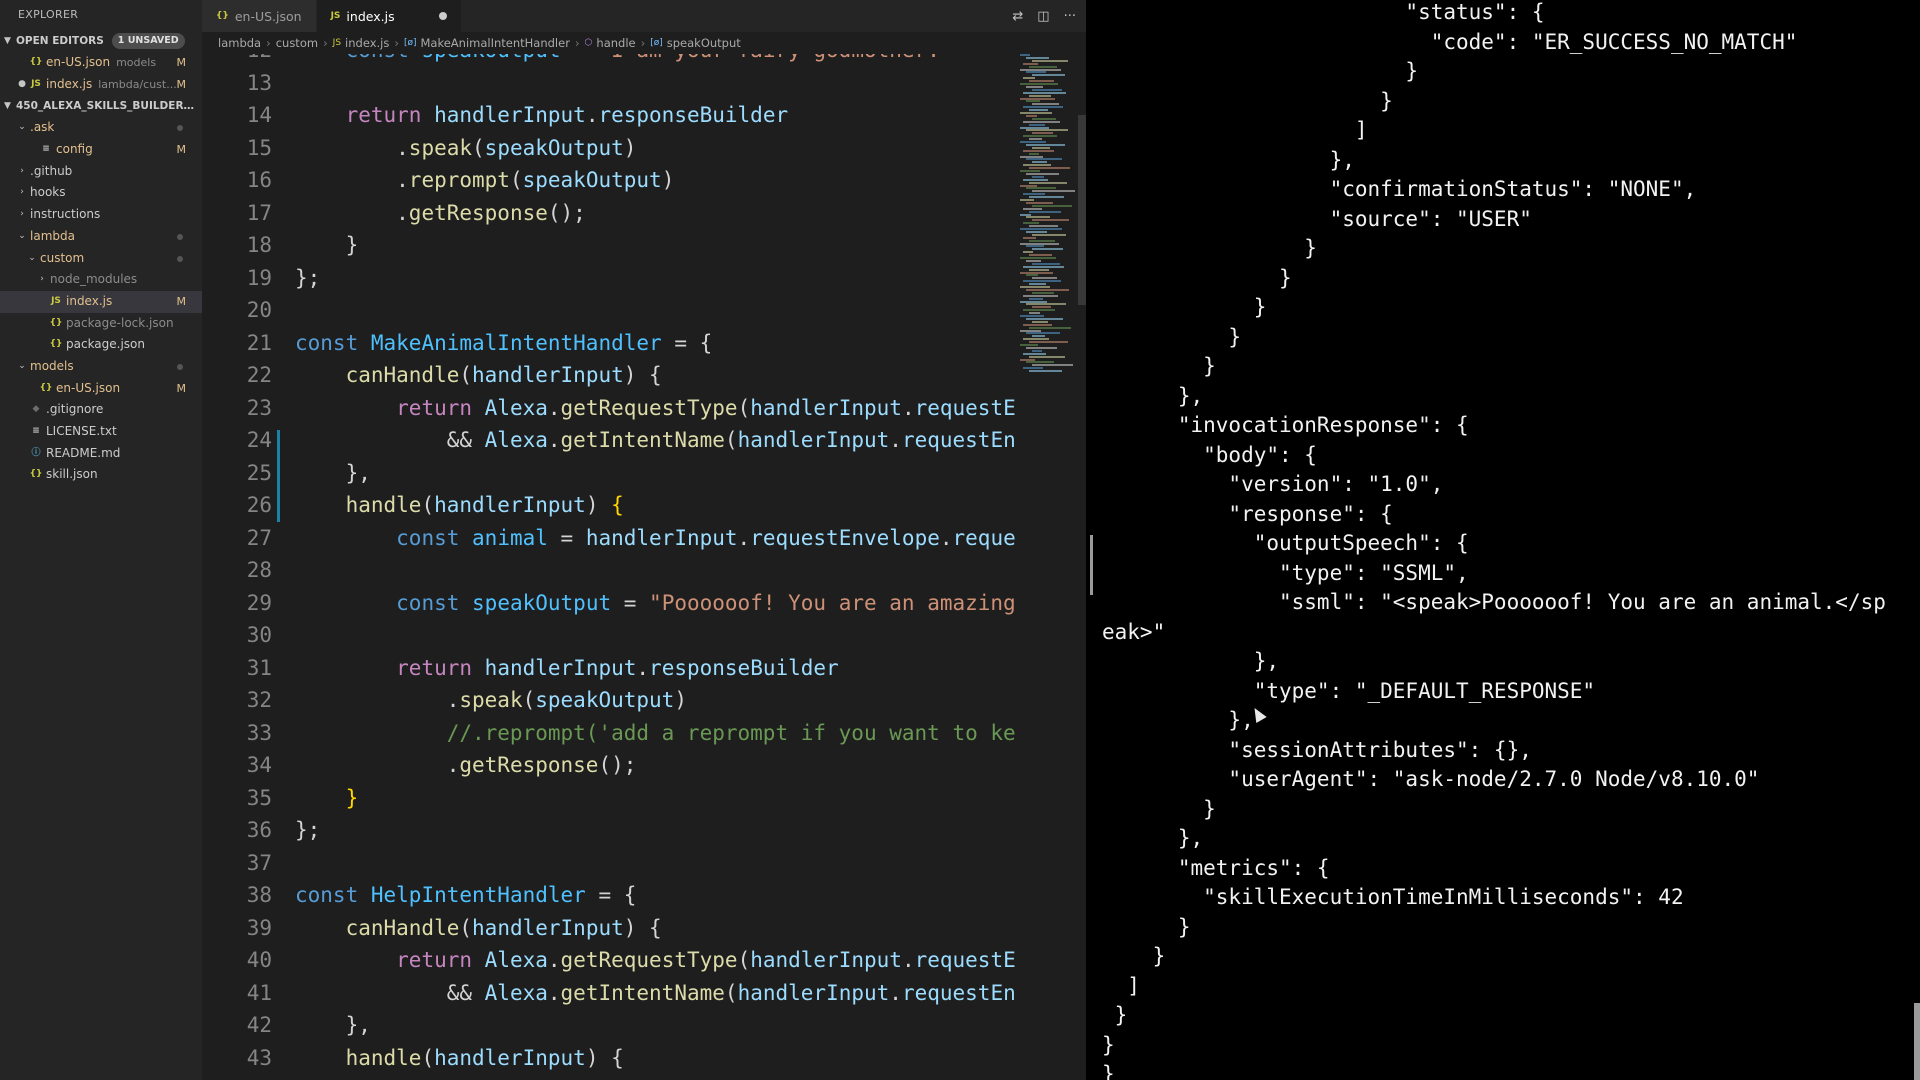 This screenshot has width=1920, height=1080. Describe the element at coordinates (101, 41) in the screenshot. I see `open-editors-header: ▼ OPEN EDITORS 1 UNSAVED` at that location.